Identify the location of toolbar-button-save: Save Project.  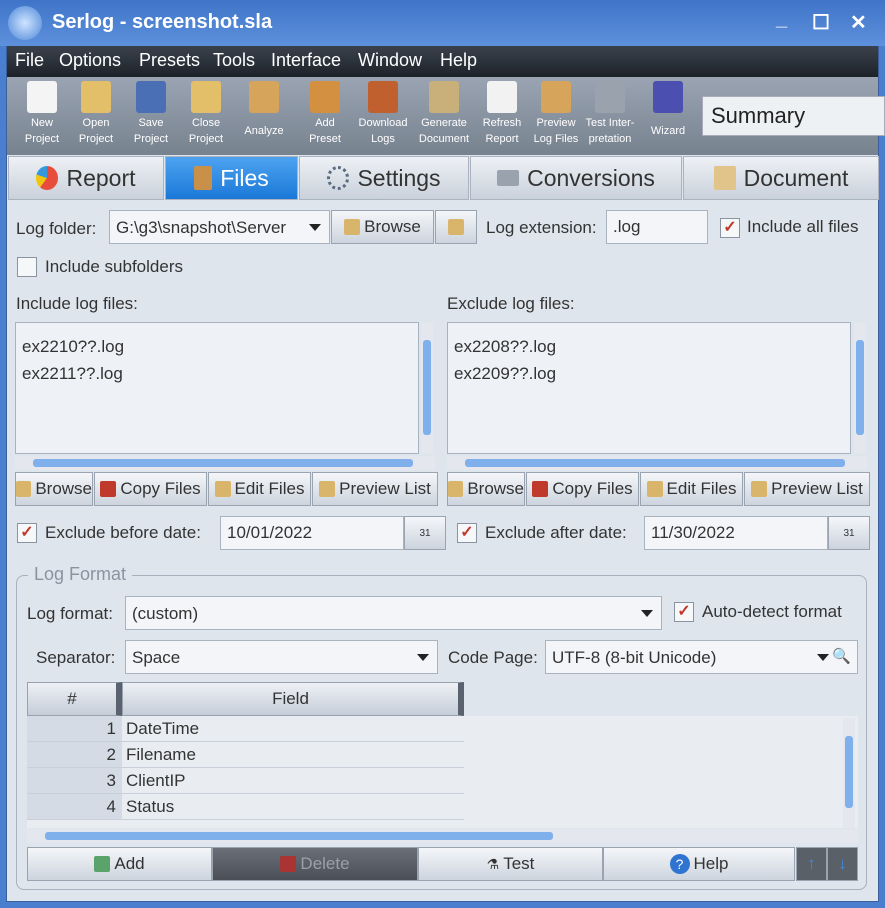
(151, 114).